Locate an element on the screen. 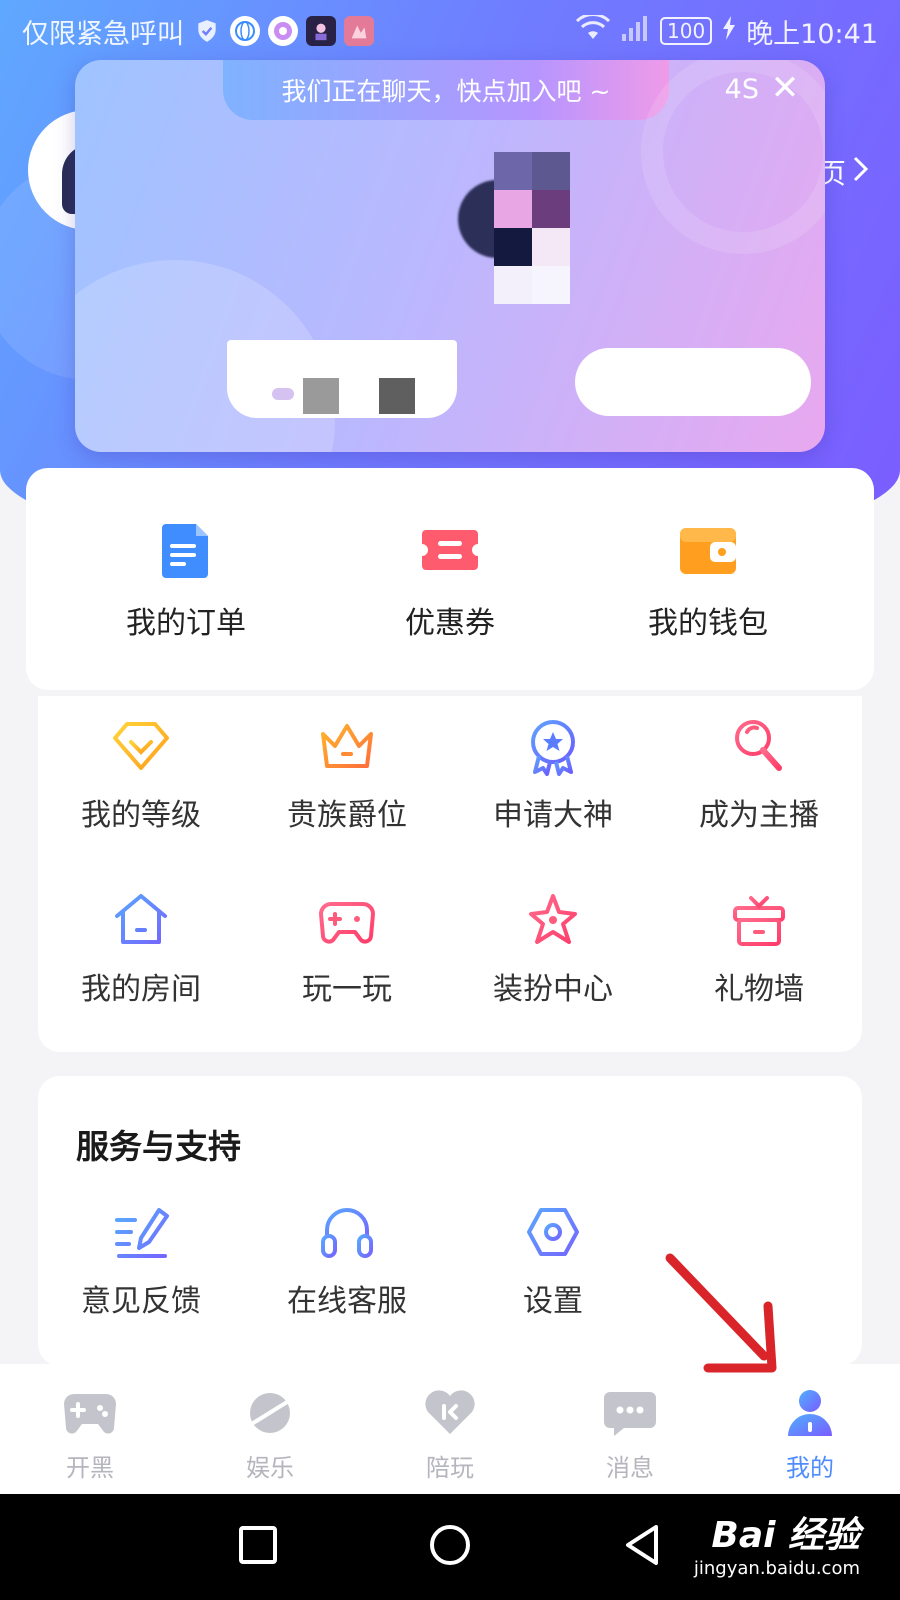 The image size is (900, 1600). tab-companion: 陪玩 is located at coordinates (450, 1429).